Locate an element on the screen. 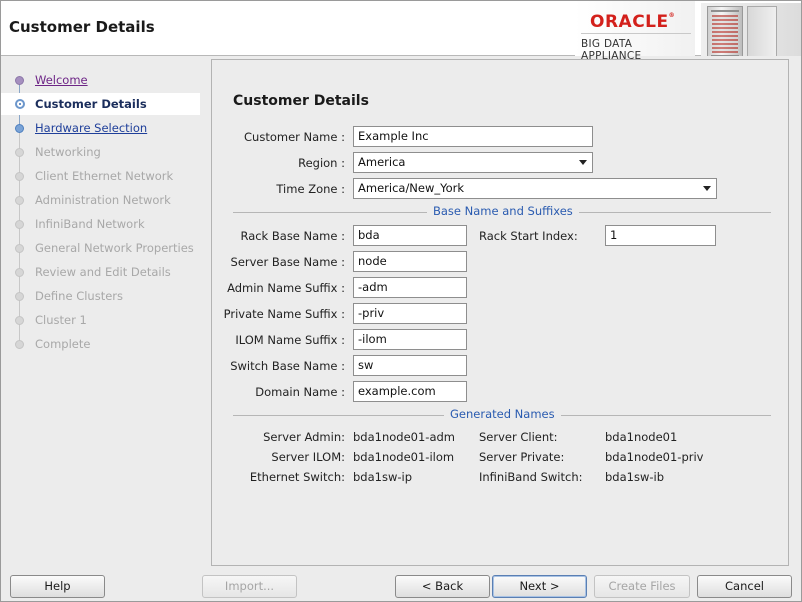 The width and height of the screenshot is (802, 602). panel-title: Customer Details is located at coordinates (301, 101).